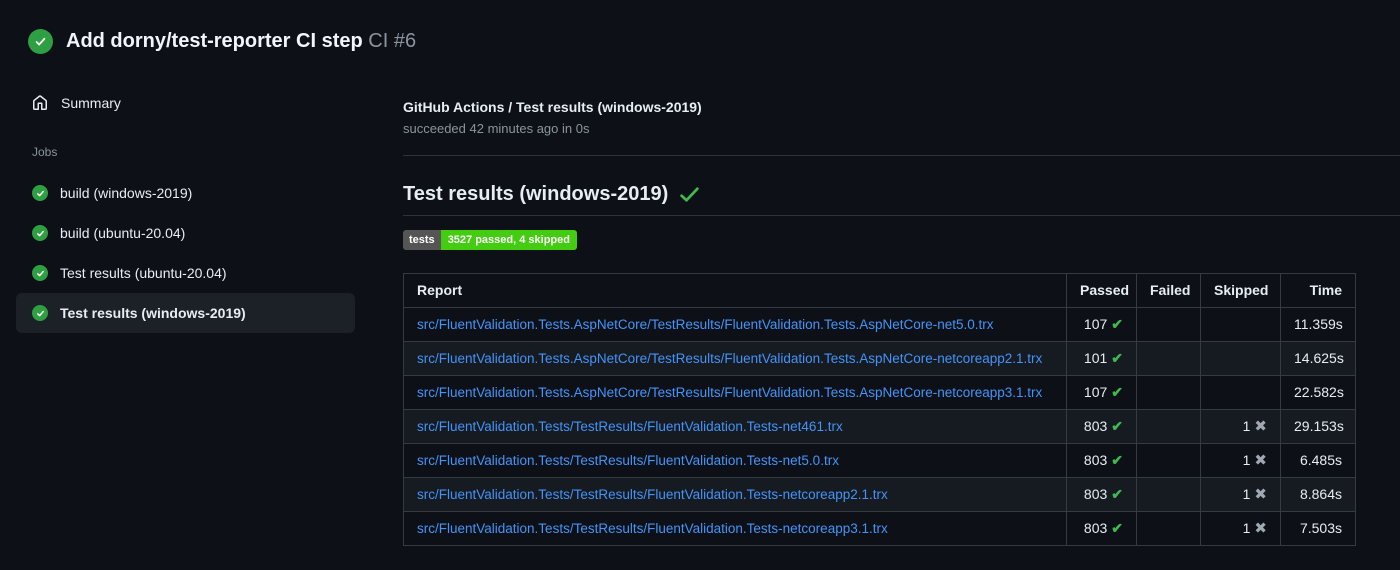  Describe the element at coordinates (1318, 290) in the screenshot. I see `column-header-time: Time` at that location.